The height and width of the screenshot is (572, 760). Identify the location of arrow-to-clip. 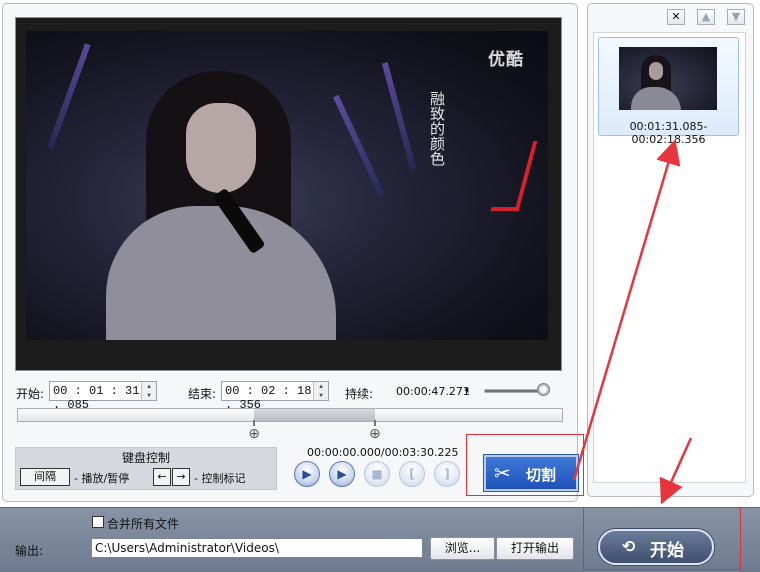
(626, 310).